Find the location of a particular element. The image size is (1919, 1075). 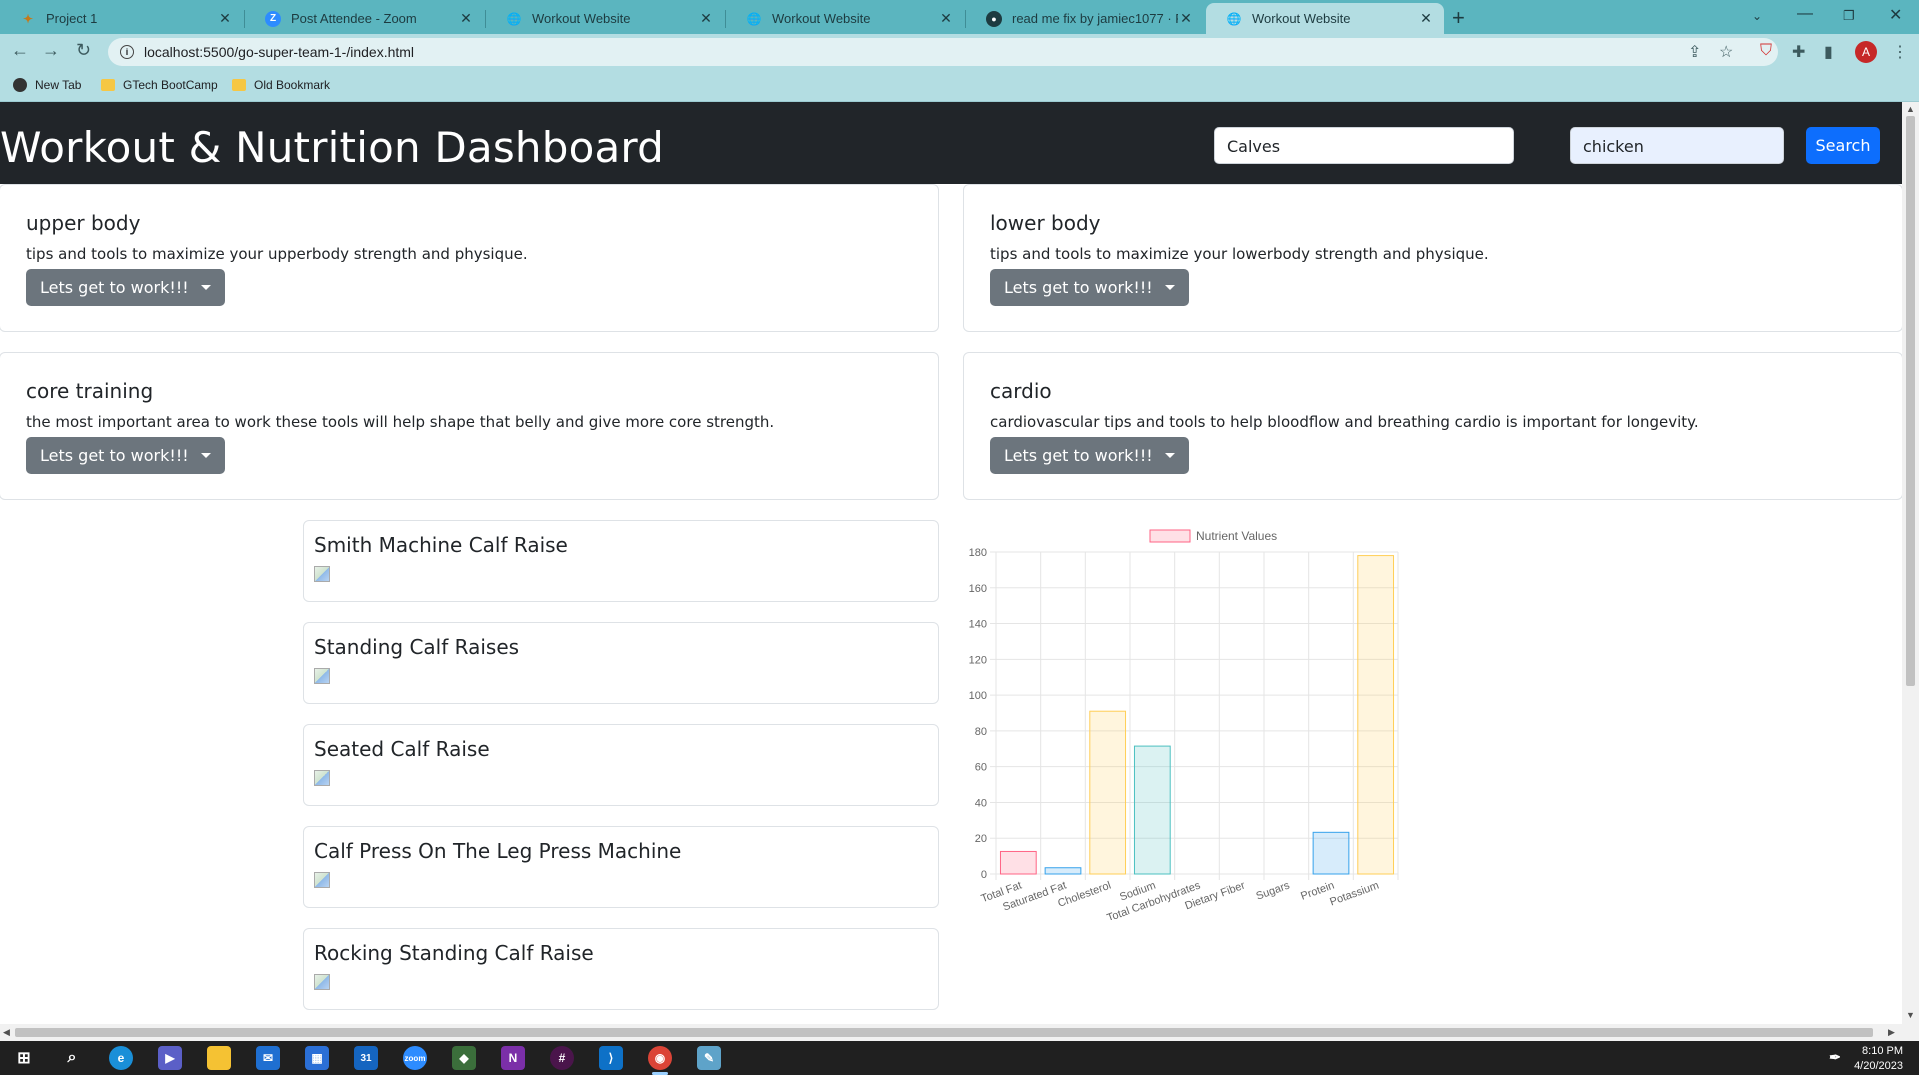

forward-icon: → is located at coordinates (51, 50).